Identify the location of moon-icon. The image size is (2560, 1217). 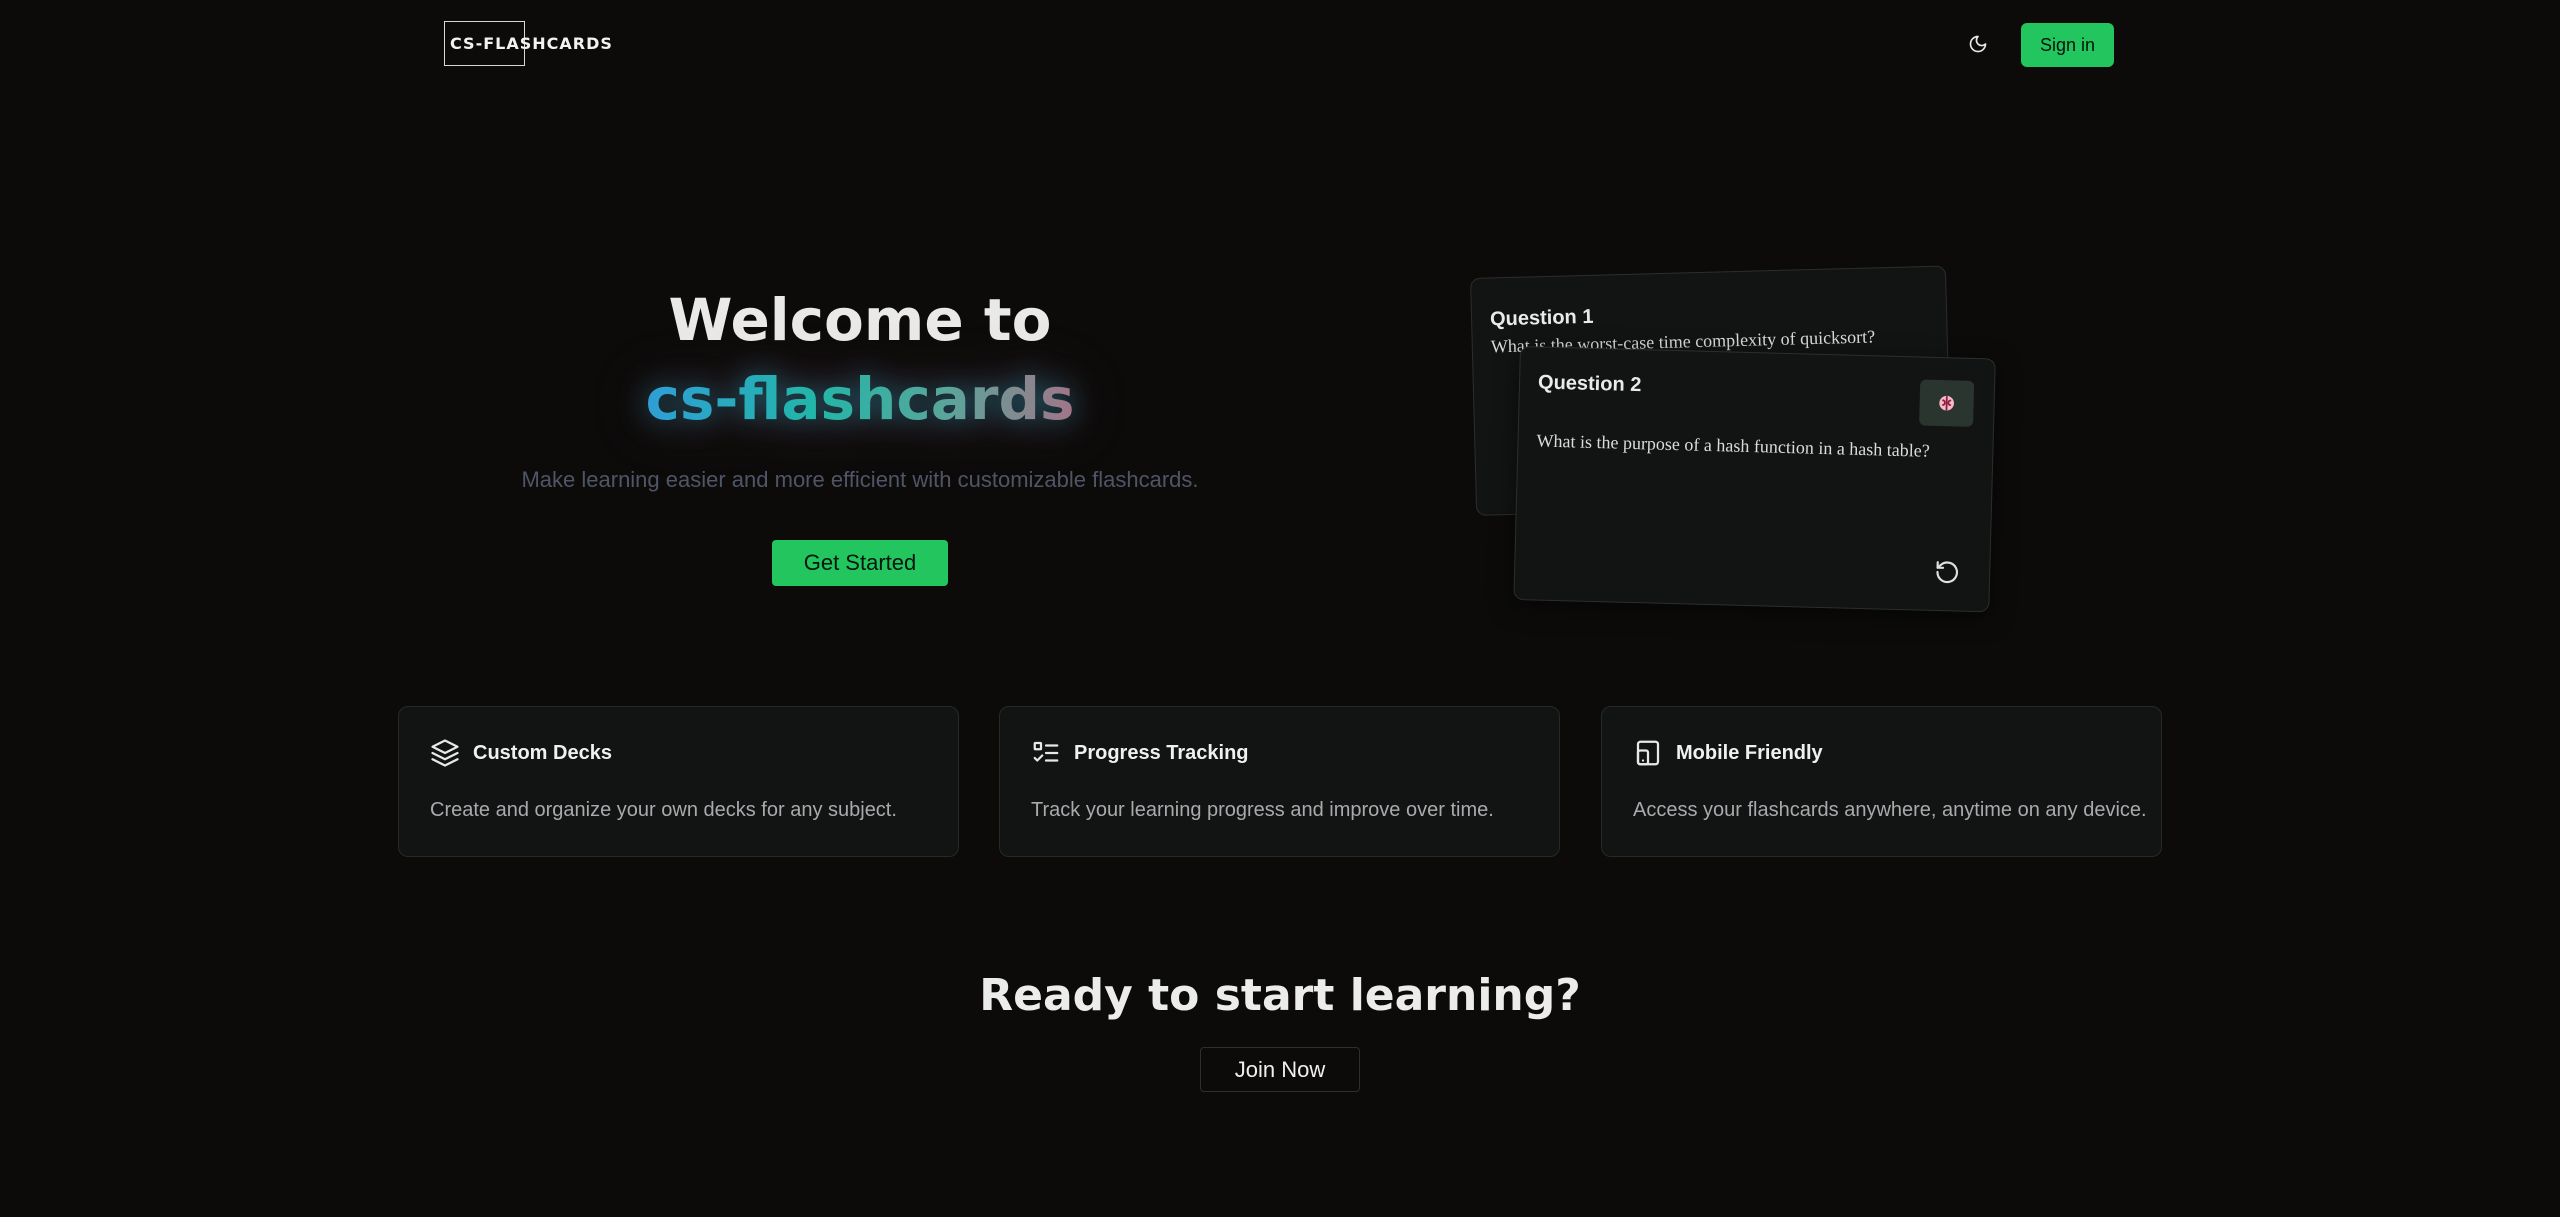
(1978, 44).